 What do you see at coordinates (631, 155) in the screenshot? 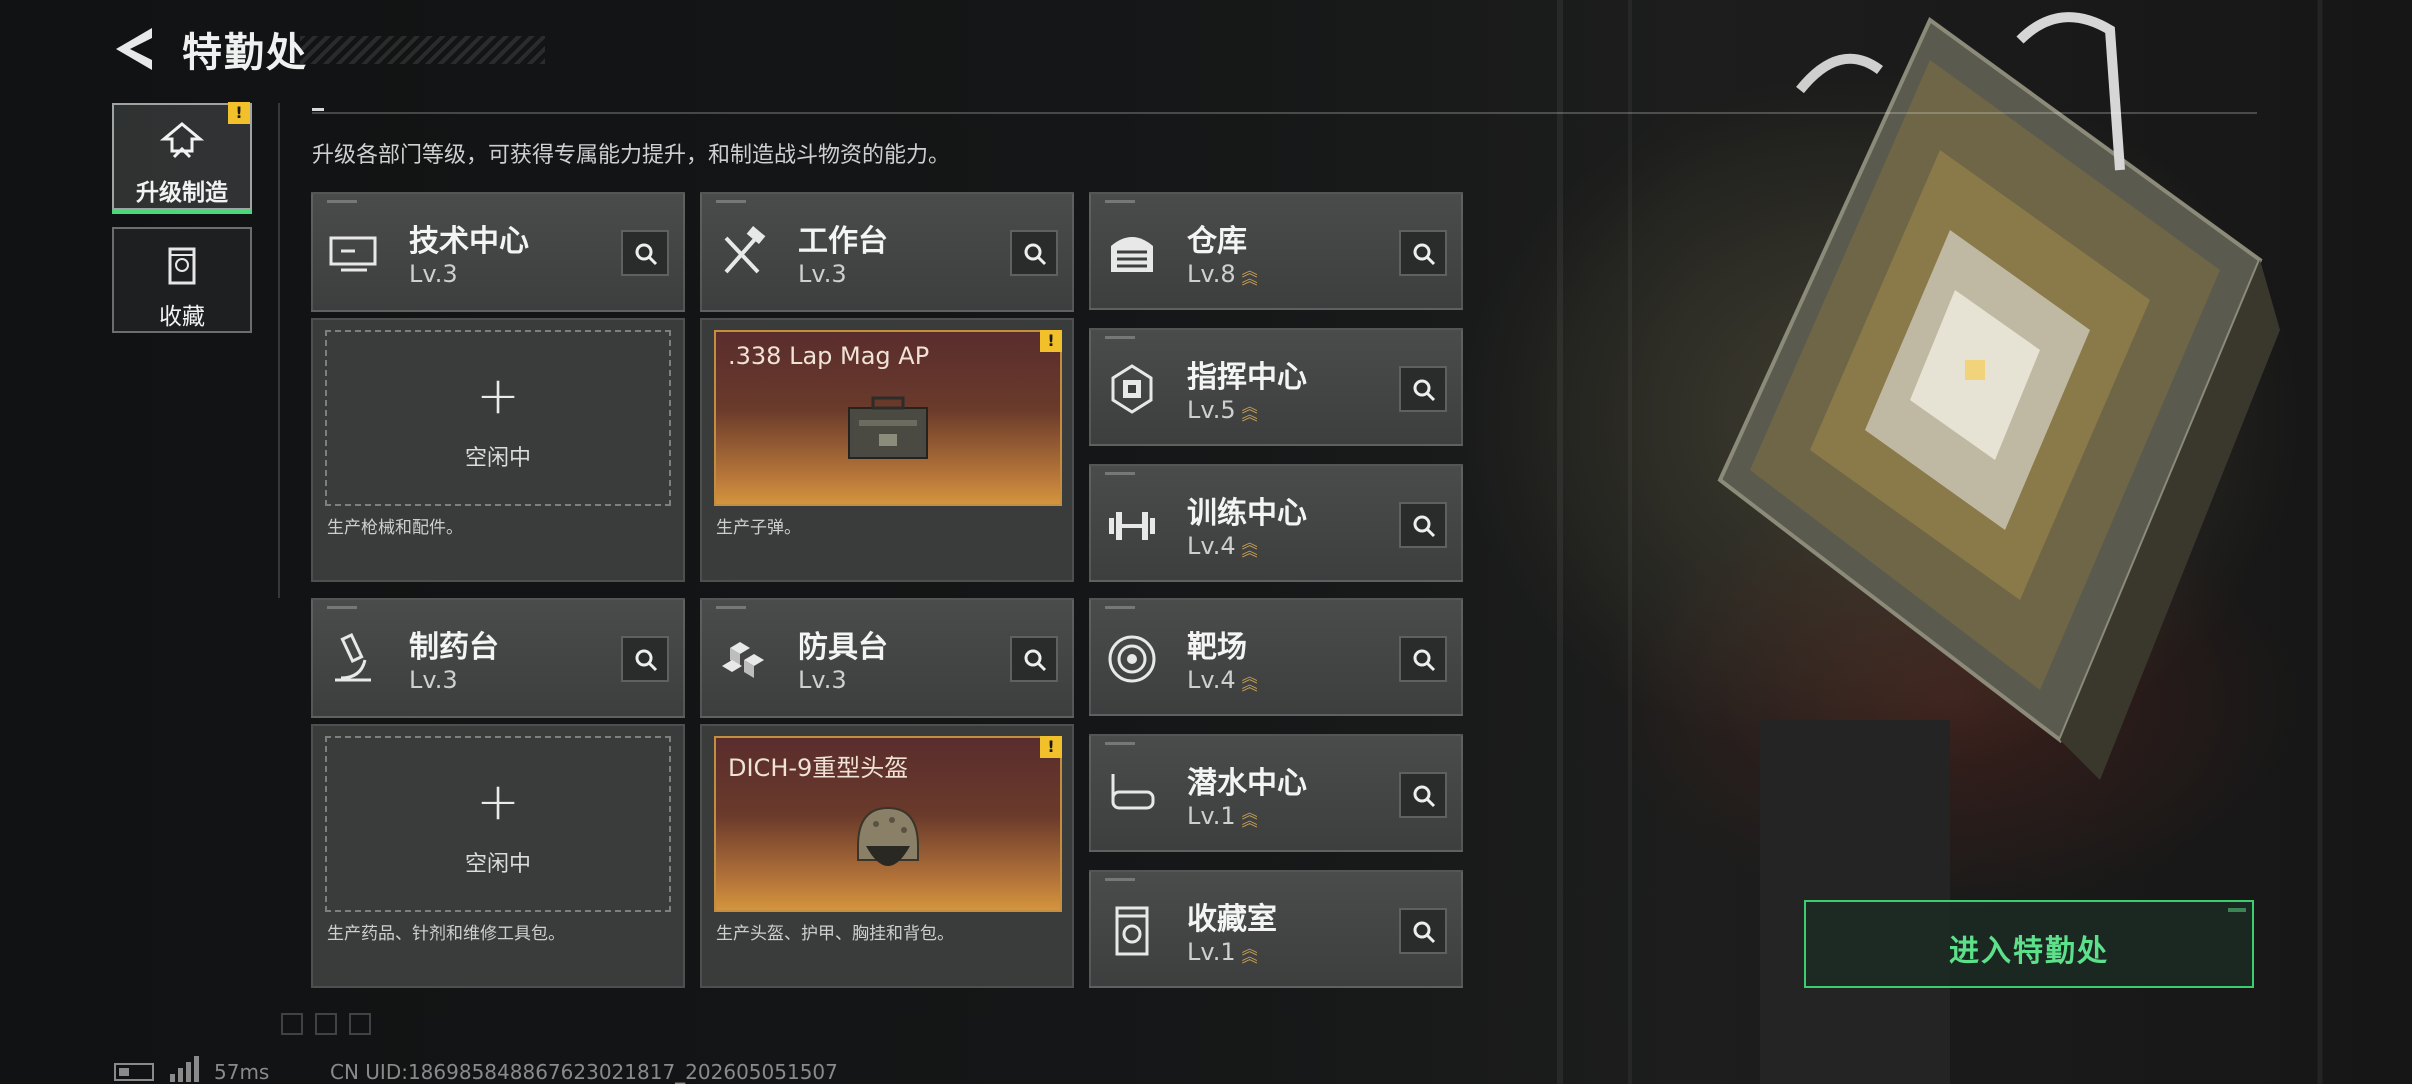
I see `page-subtitle: 升级各部门等级，可获得专属能力提升，和制造战斗物资的能力。` at bounding box center [631, 155].